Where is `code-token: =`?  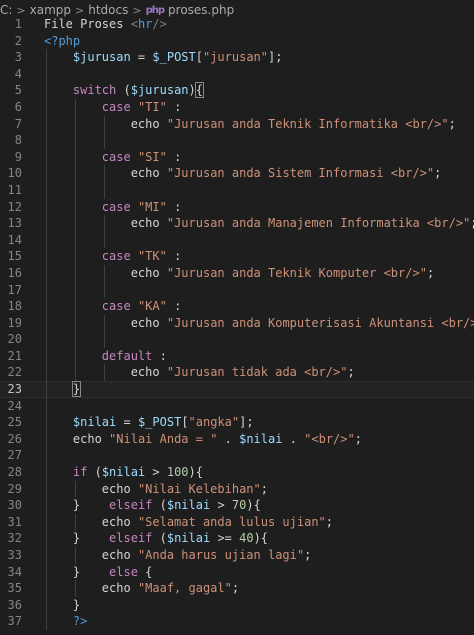
code-token: = is located at coordinates (127, 422).